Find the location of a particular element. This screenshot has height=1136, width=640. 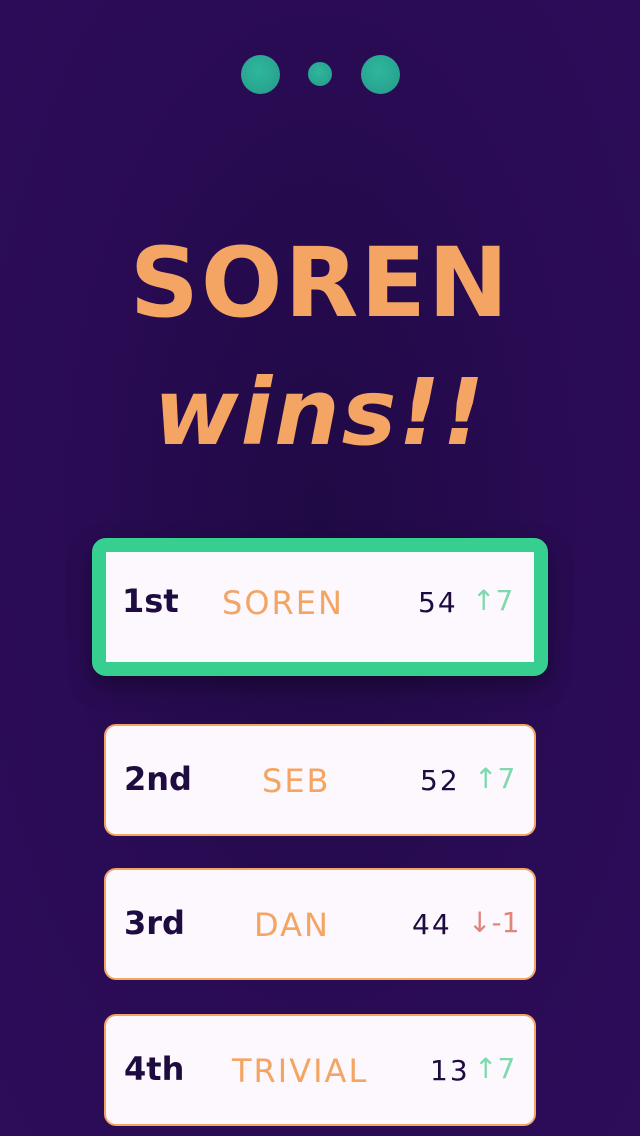

pagination-dots is located at coordinates (320, 74).